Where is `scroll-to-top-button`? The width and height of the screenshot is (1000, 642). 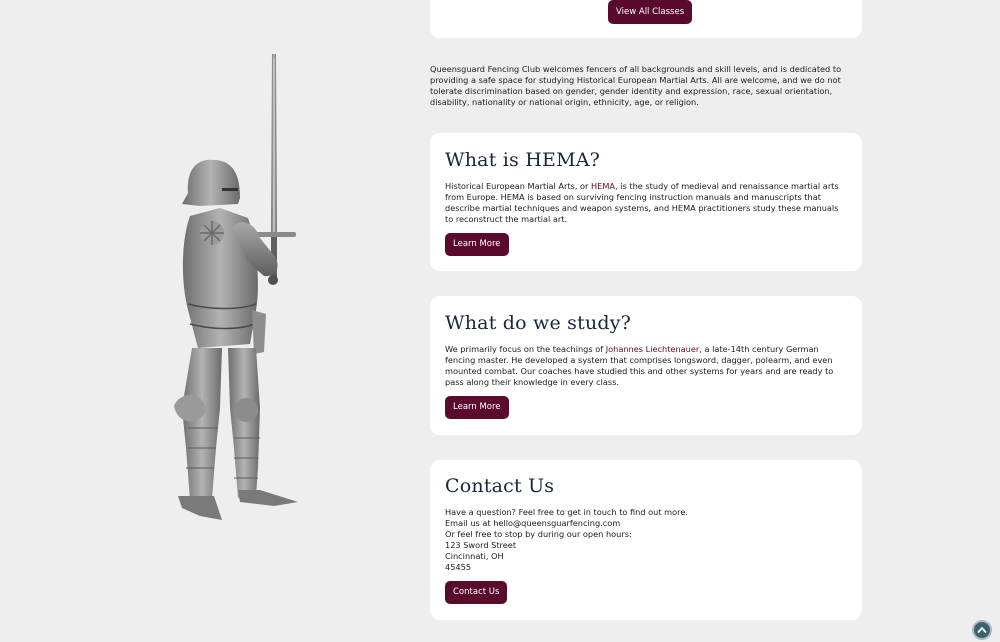
scroll-to-top-button is located at coordinates (982, 630).